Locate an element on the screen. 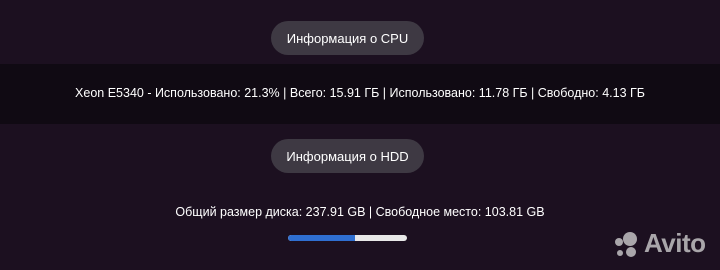 This screenshot has width=720, height=270. hdd-info-button: Информация о HDD is located at coordinates (347, 156).